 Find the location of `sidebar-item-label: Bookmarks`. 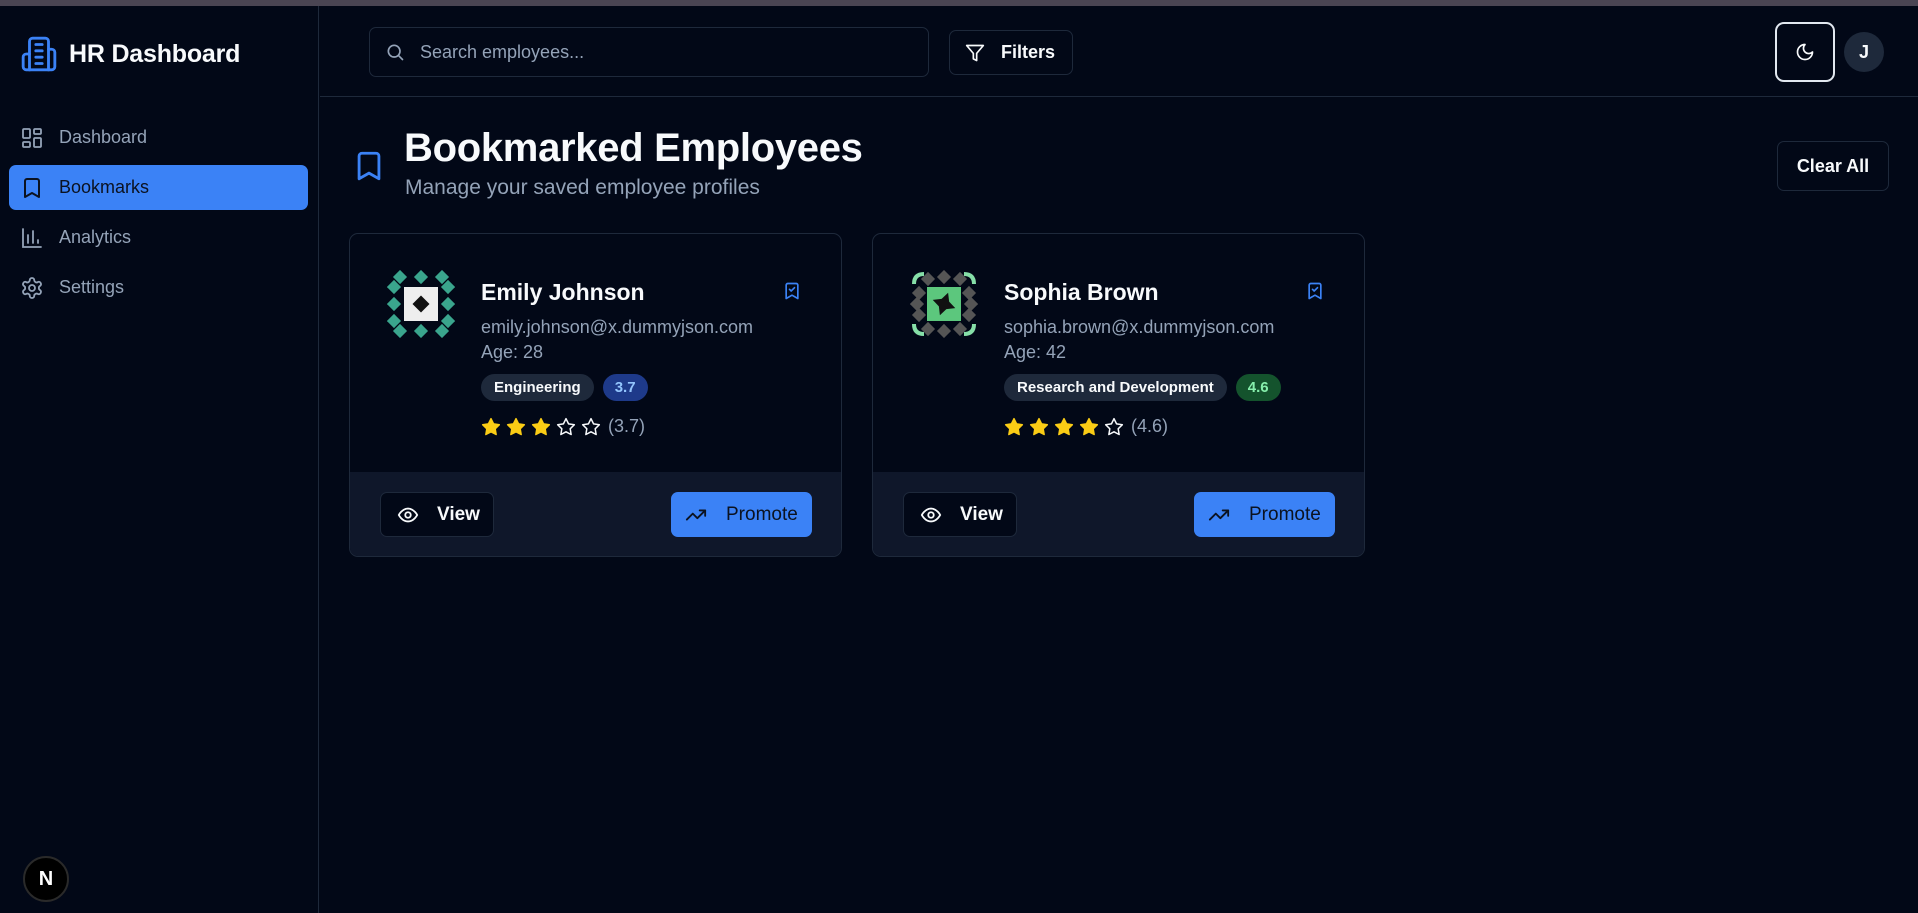

sidebar-item-label: Bookmarks is located at coordinates (104, 187).